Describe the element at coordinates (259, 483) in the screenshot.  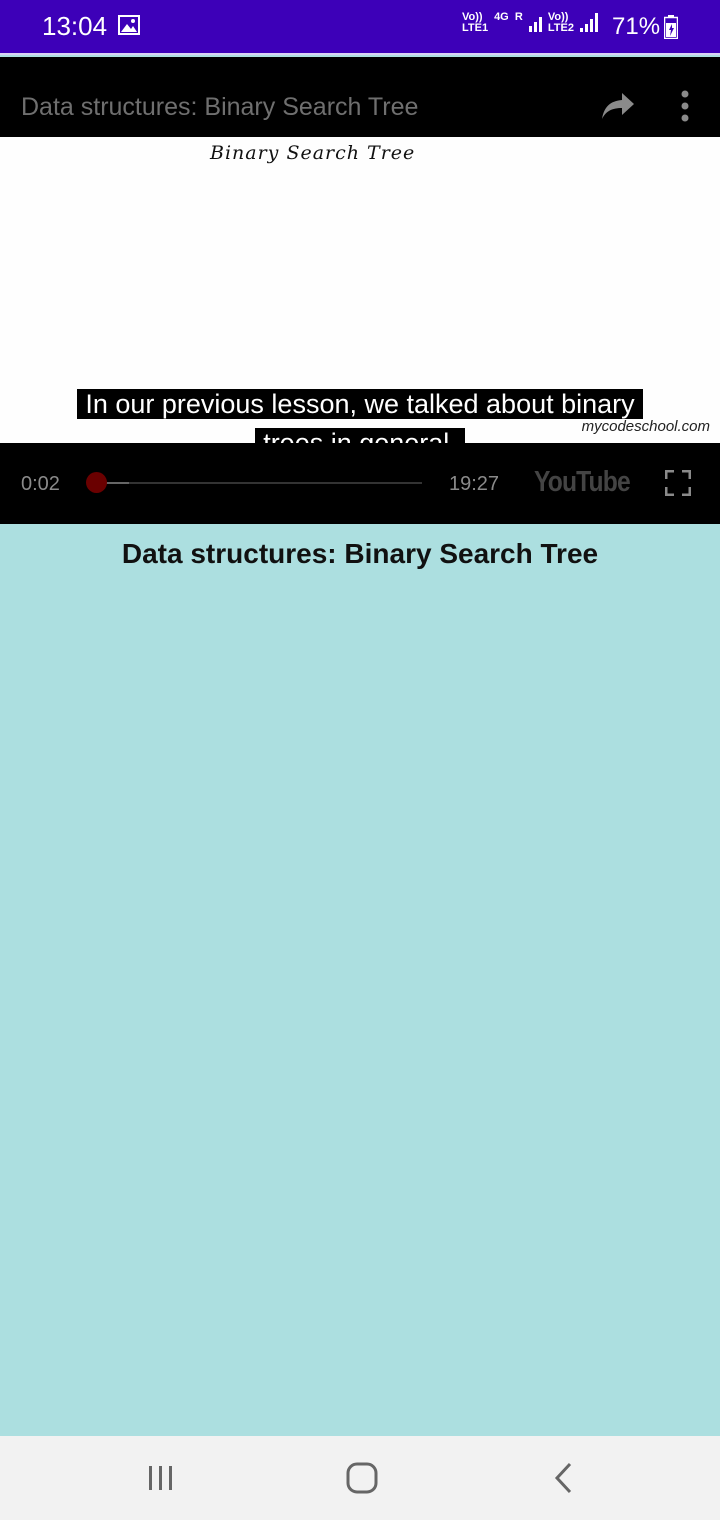
I see `progress-bar` at that location.